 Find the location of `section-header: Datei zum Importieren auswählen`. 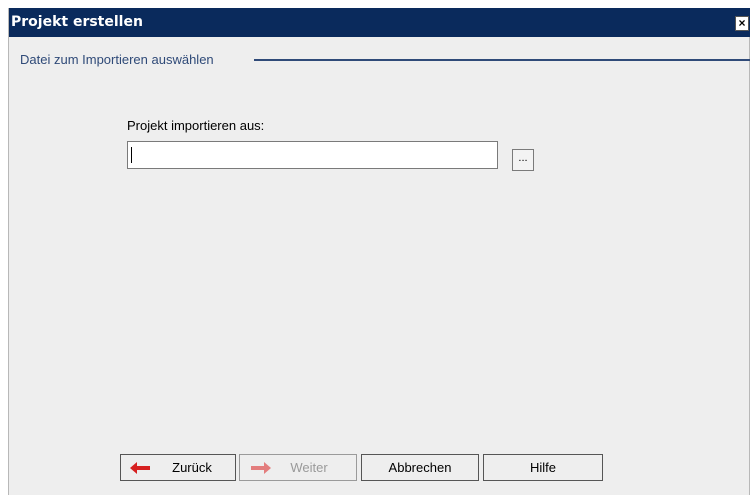

section-header: Datei zum Importieren auswählen is located at coordinates (379, 60).